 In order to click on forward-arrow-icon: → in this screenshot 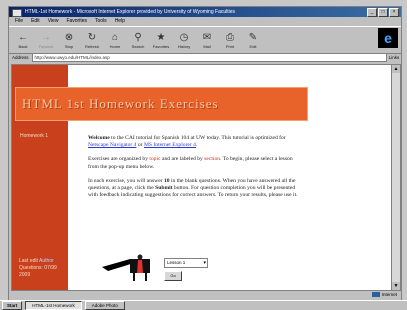, I will do `click(46, 37)`.